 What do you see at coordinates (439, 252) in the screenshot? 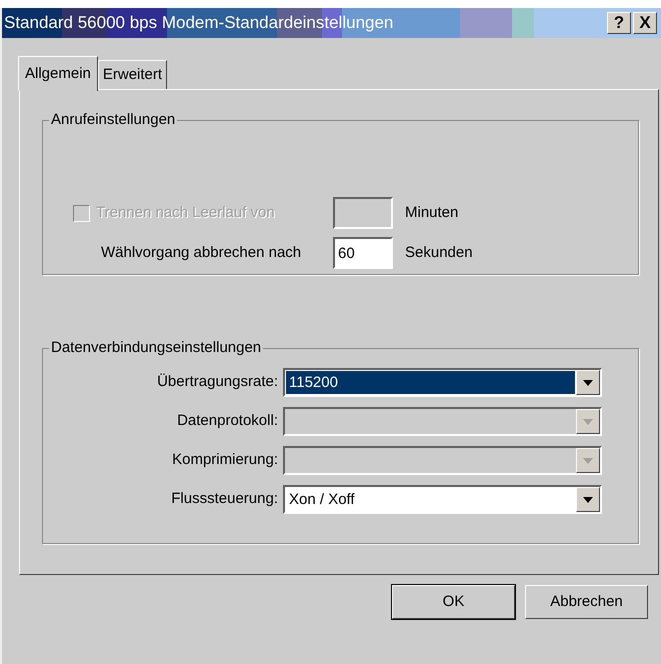
I see `unit-label: Sekunden` at bounding box center [439, 252].